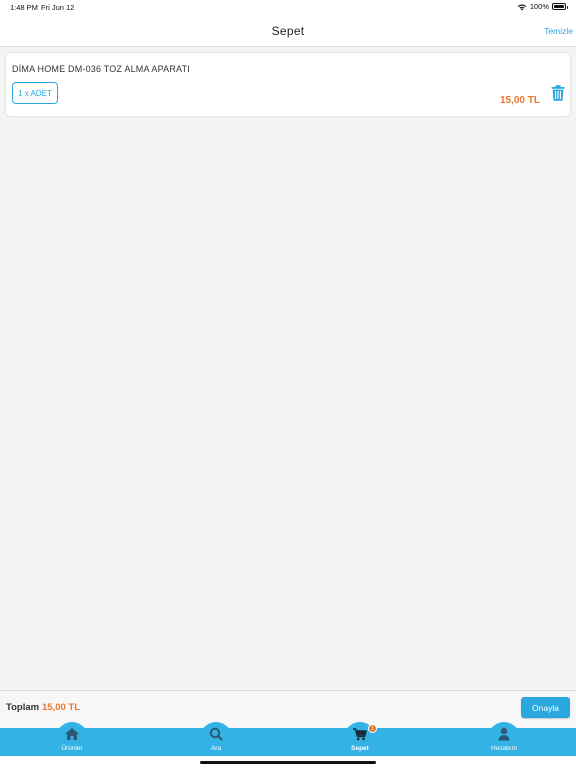  Describe the element at coordinates (72, 748) in the screenshot. I see `tab-label: Ürünler` at that location.